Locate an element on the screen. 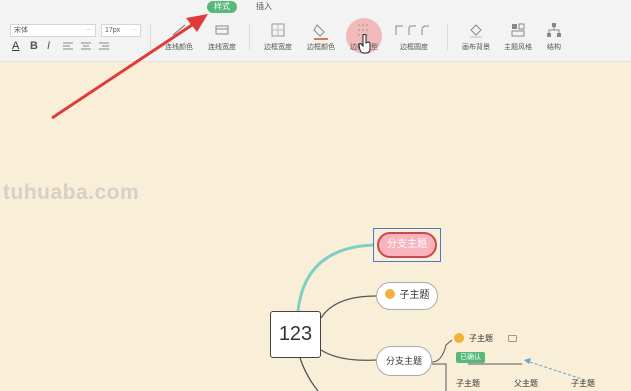 This screenshot has width=631, height=391. lower-connector is located at coordinates (309, 374).